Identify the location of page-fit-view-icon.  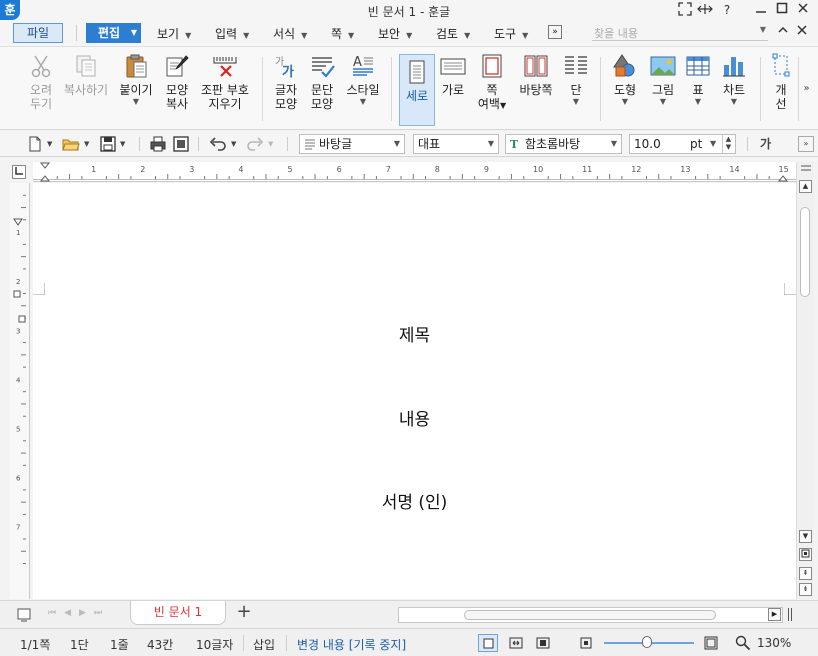
(543, 644).